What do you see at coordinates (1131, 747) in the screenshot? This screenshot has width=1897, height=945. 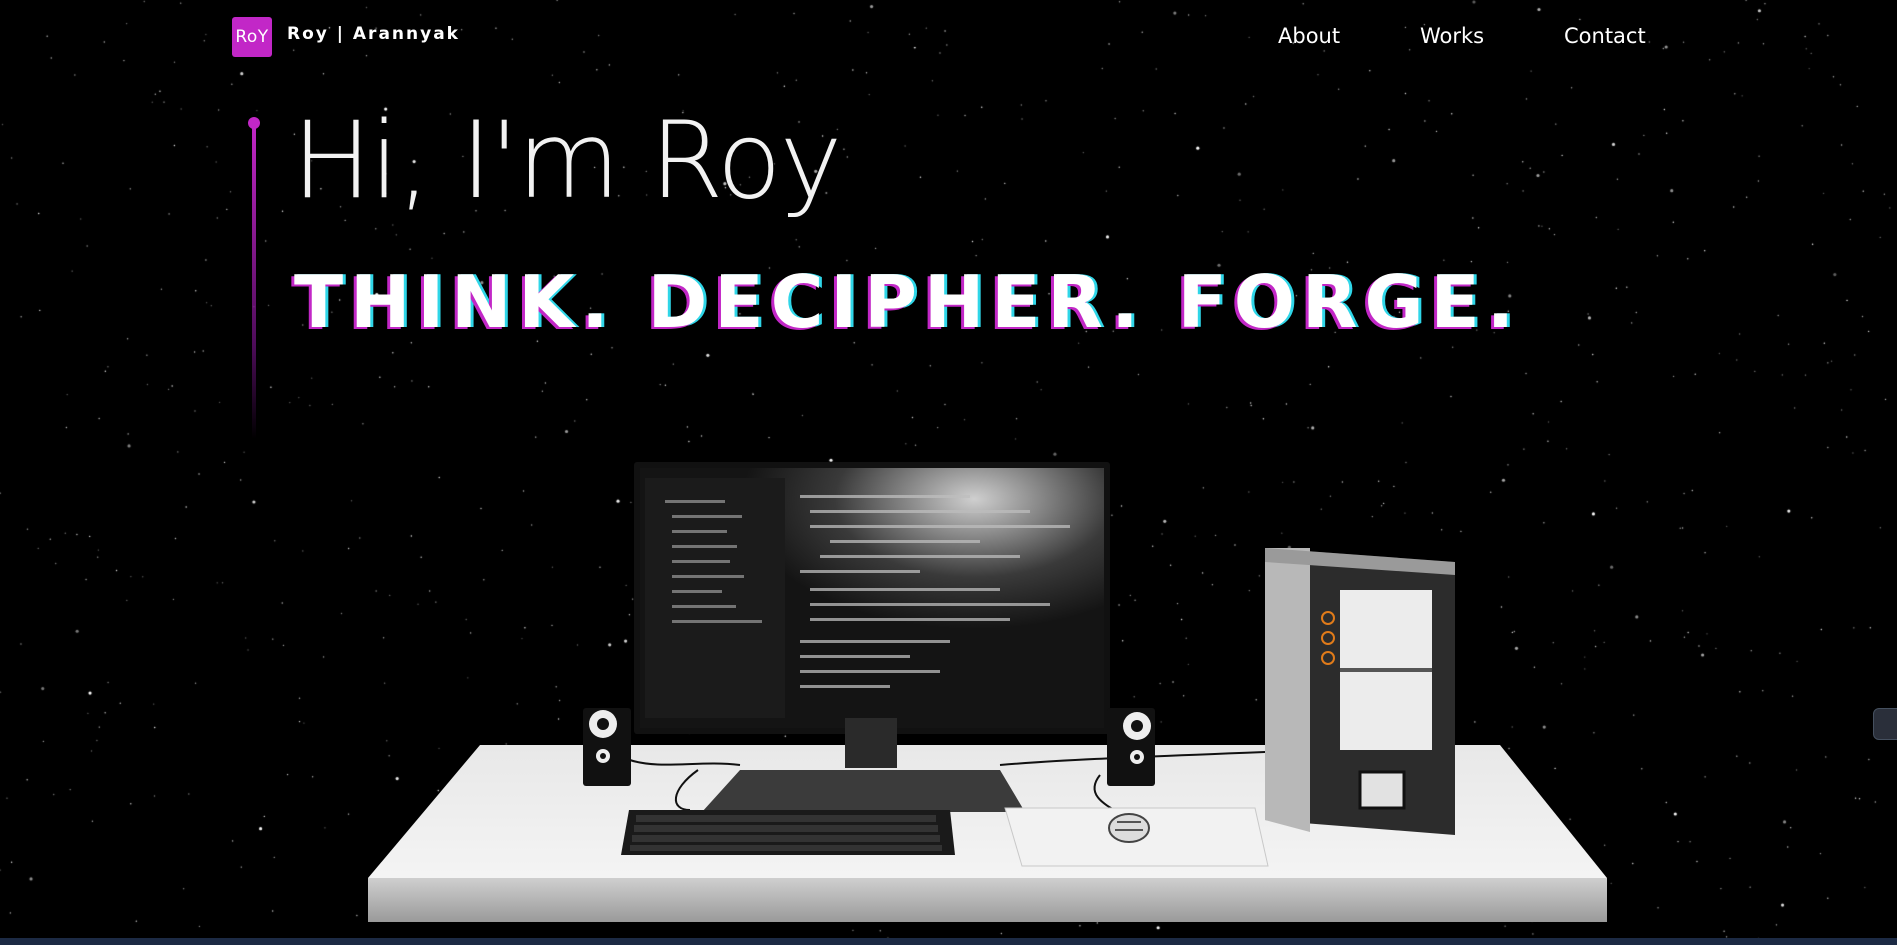 I see `right-speaker` at bounding box center [1131, 747].